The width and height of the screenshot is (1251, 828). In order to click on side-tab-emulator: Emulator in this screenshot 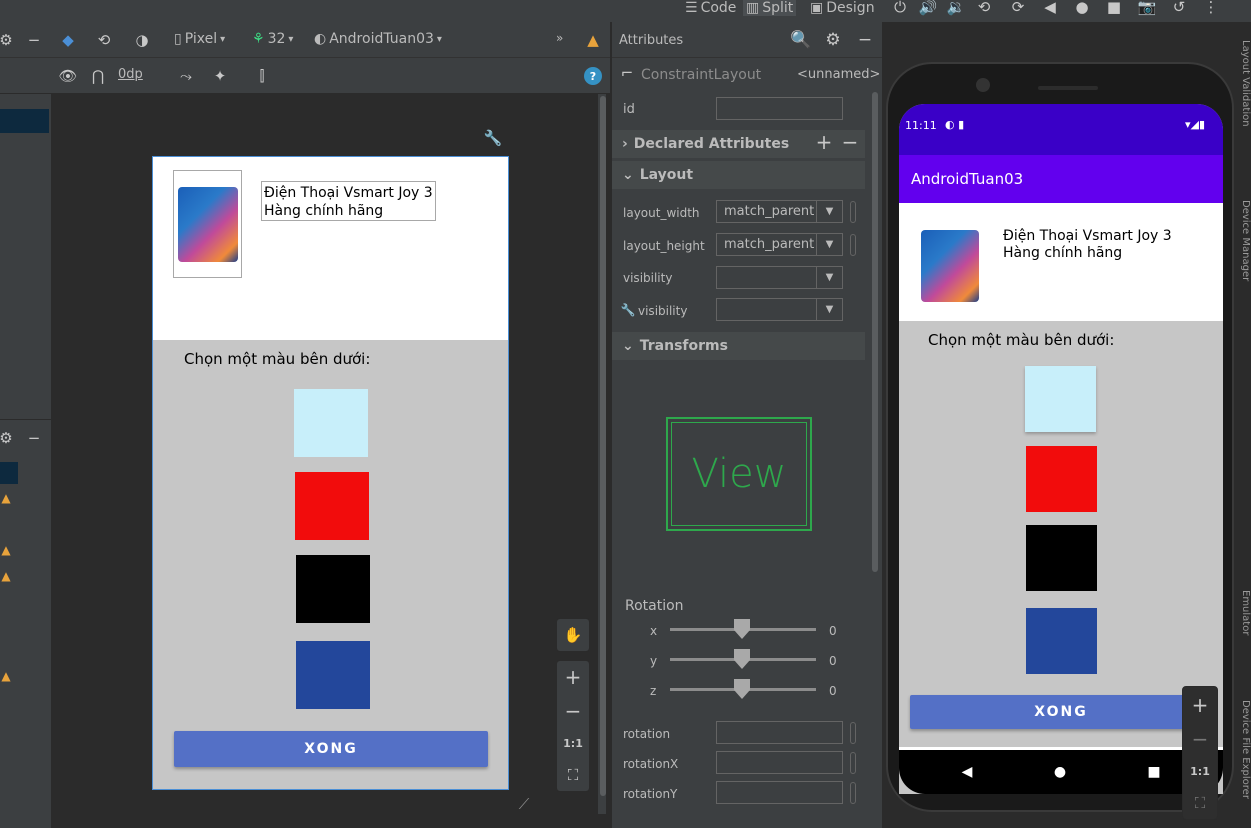, I will do `click(1245, 630)`.